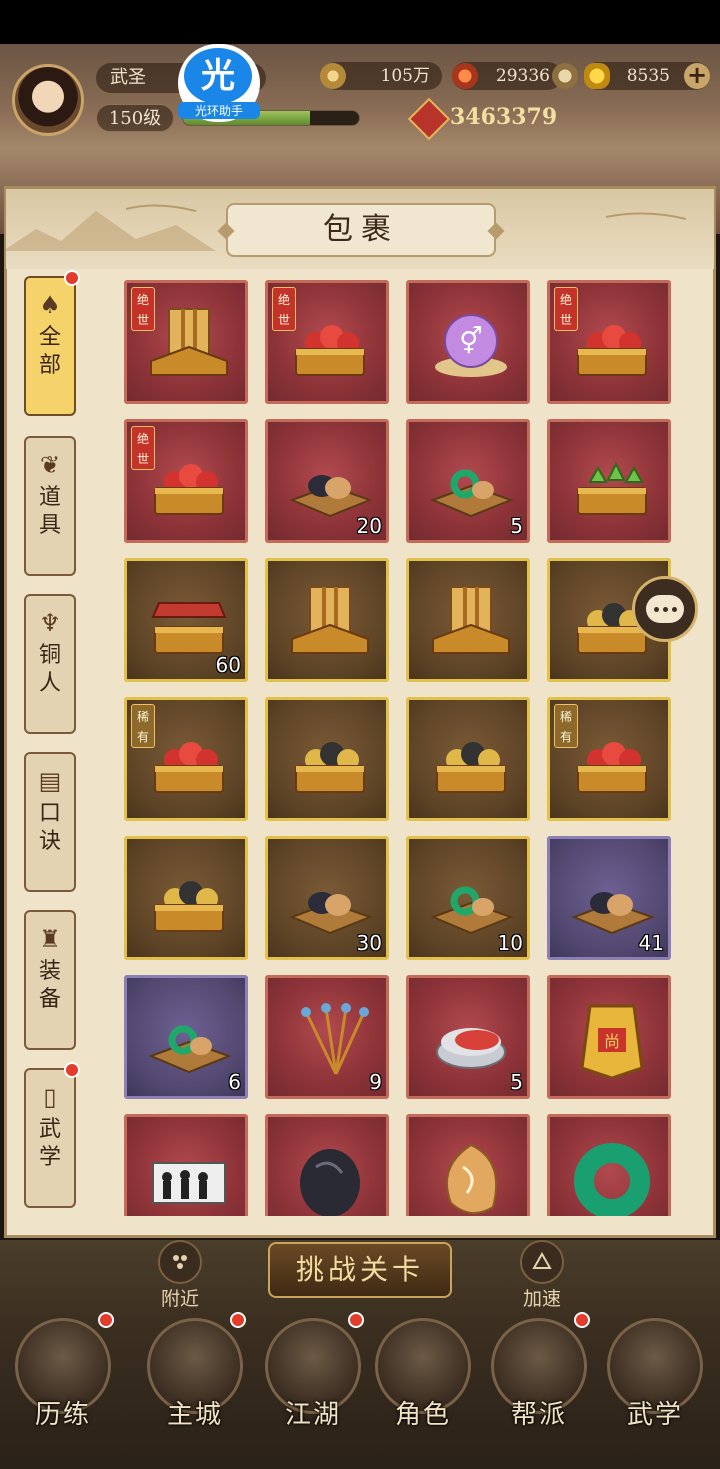 The width and height of the screenshot is (720, 1469). I want to click on inventory-item: ⚥, so click(468, 342).